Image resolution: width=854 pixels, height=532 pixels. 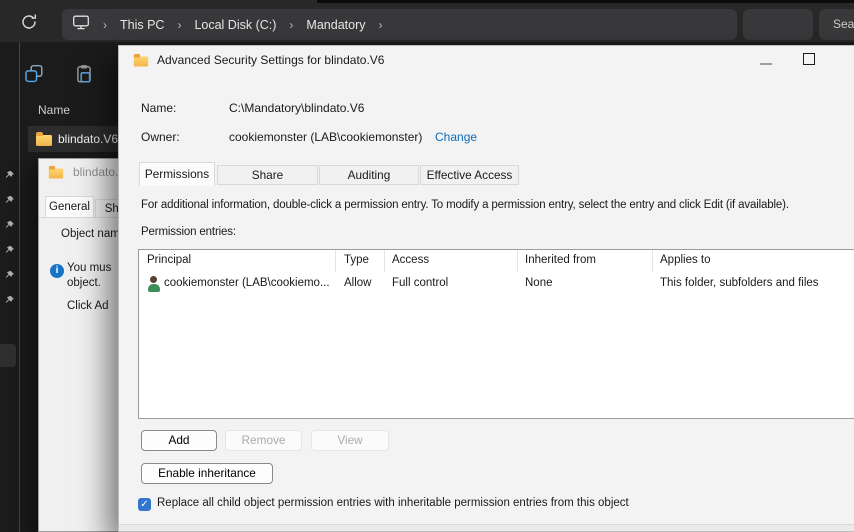 I want to click on copy-icon, so click(x=34, y=74).